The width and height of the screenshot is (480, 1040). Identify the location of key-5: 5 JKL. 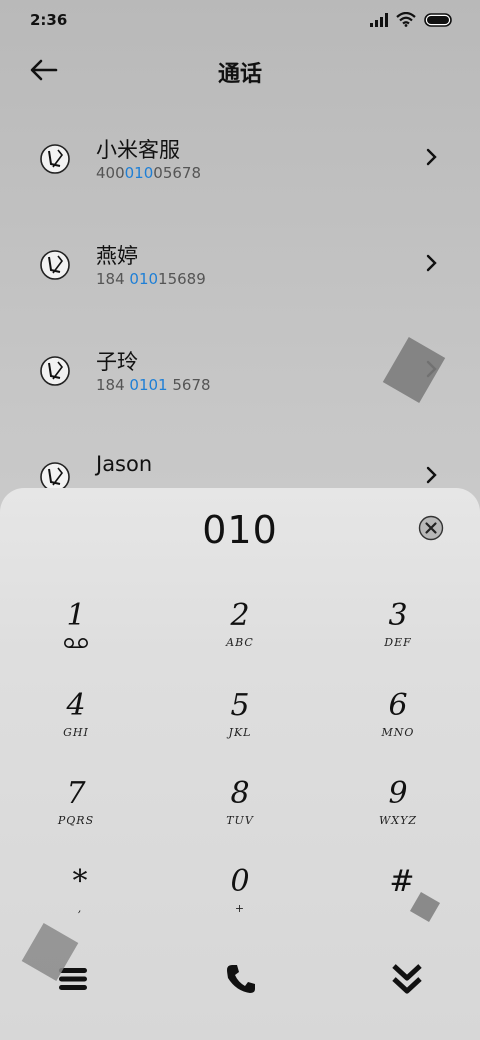
(240, 728).